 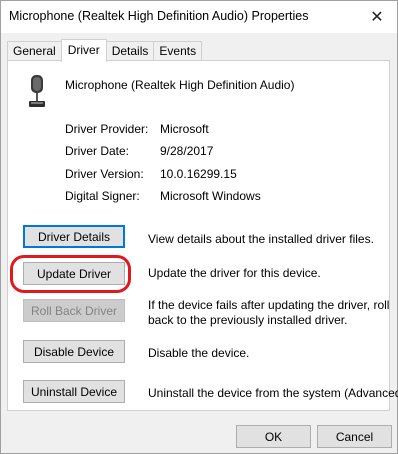 What do you see at coordinates (83, 50) in the screenshot?
I see `tab-driver: Driver` at bounding box center [83, 50].